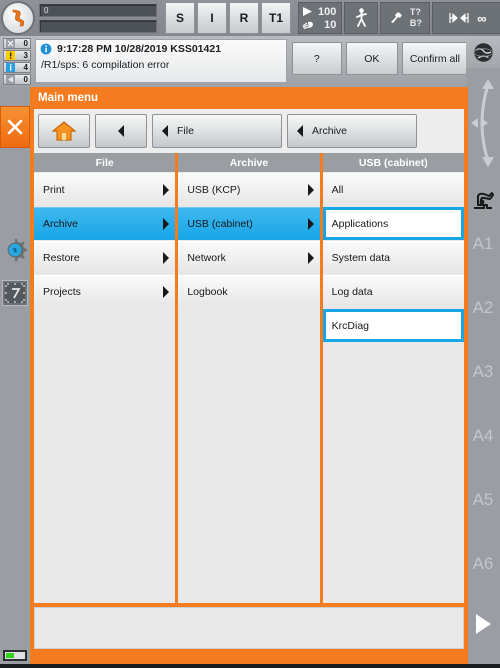 The image size is (500, 668). I want to click on message-counter-group: 0 3 4 0, so click(17, 61).